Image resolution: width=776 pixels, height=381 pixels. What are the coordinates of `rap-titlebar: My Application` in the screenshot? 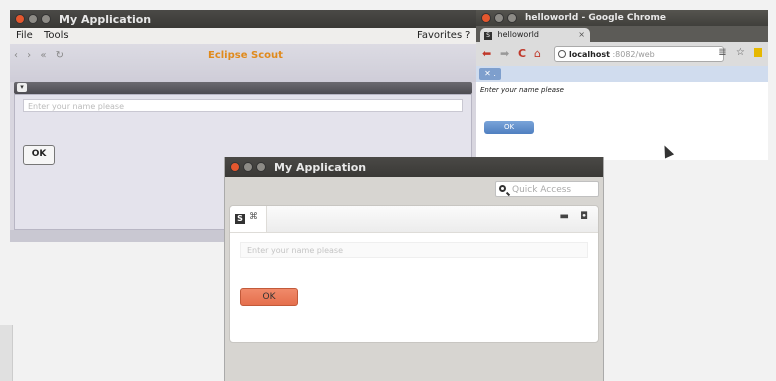 It's located at (414, 167).